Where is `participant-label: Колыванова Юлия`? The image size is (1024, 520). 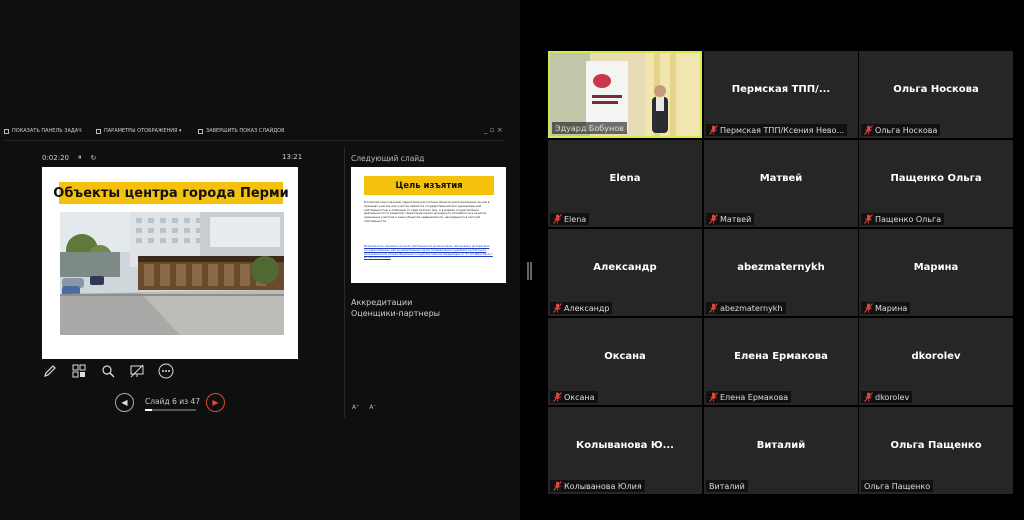 participant-label: Колыванова Юлия is located at coordinates (597, 486).